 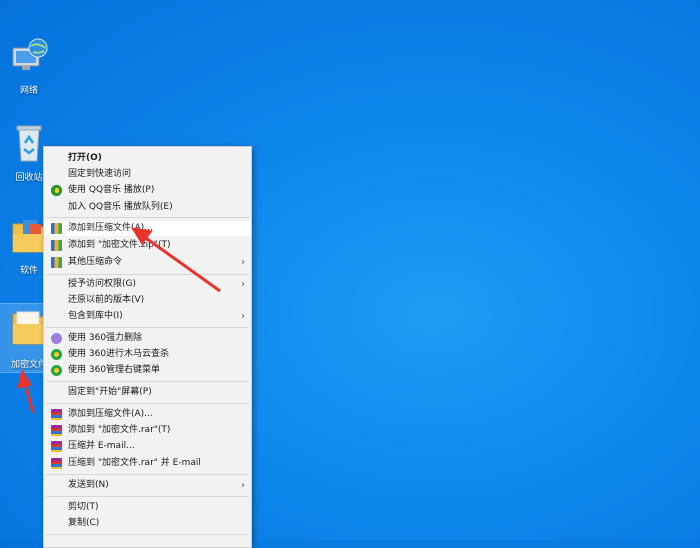 I want to click on menu-item-restore-versions: 还原以前的版本(V), so click(x=147, y=300).